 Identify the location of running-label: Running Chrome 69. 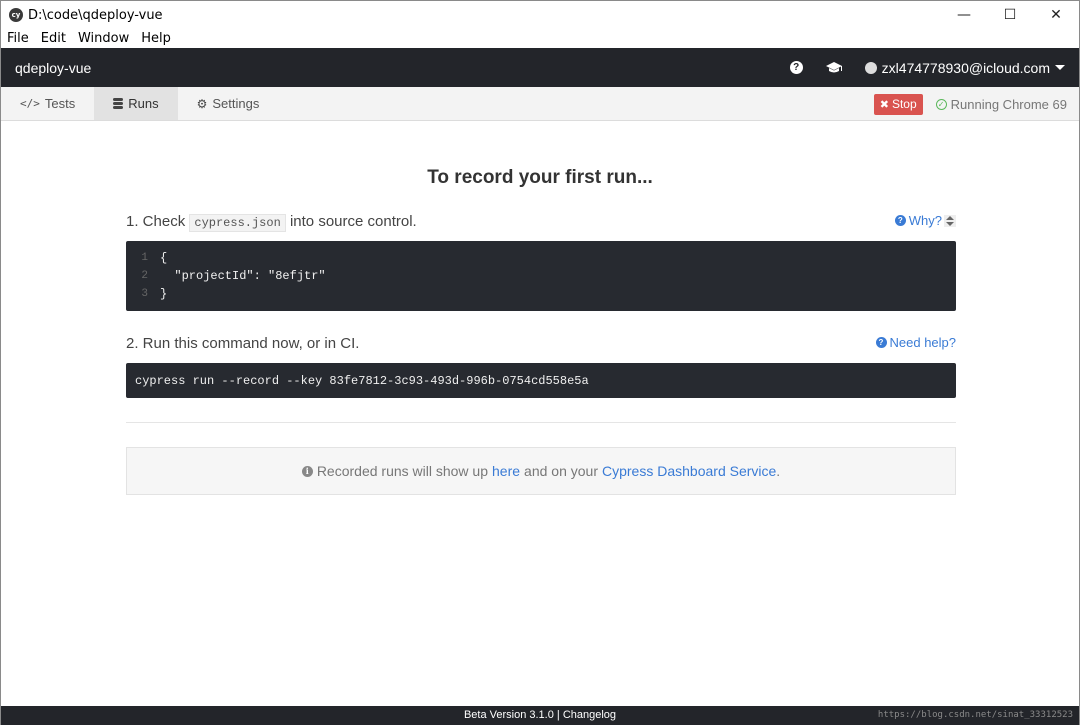
(1008, 104).